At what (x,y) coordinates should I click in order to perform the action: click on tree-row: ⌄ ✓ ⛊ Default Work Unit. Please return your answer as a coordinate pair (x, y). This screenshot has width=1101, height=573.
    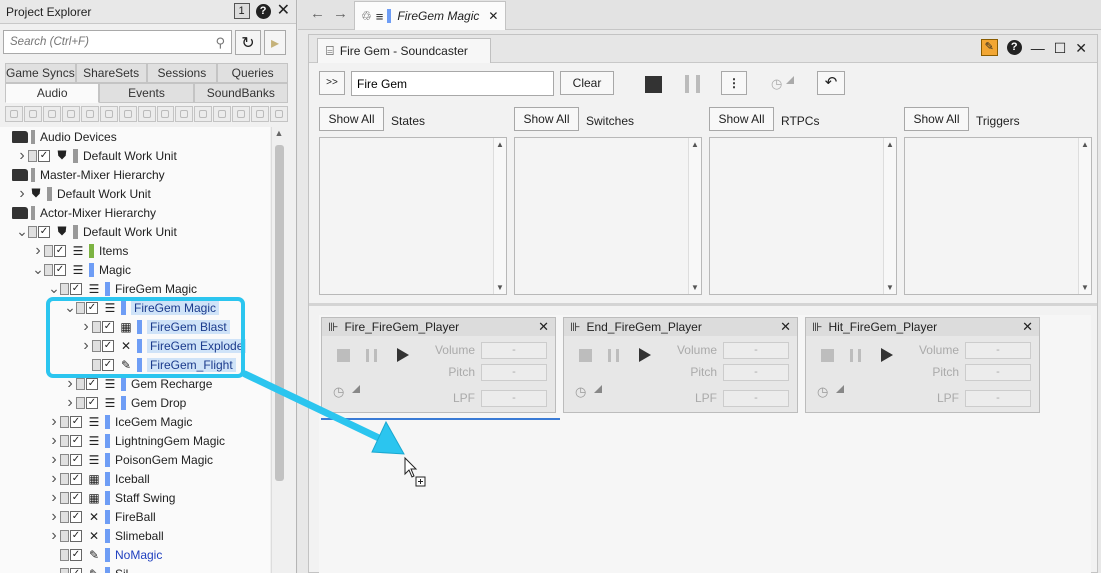
    Looking at the image, I should click on (96, 231).